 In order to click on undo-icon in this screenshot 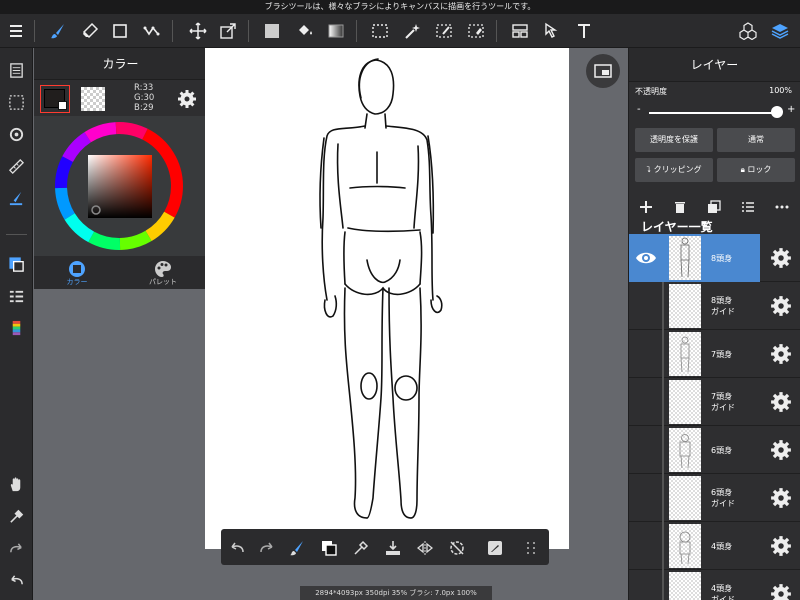, I will do `click(16, 580)`.